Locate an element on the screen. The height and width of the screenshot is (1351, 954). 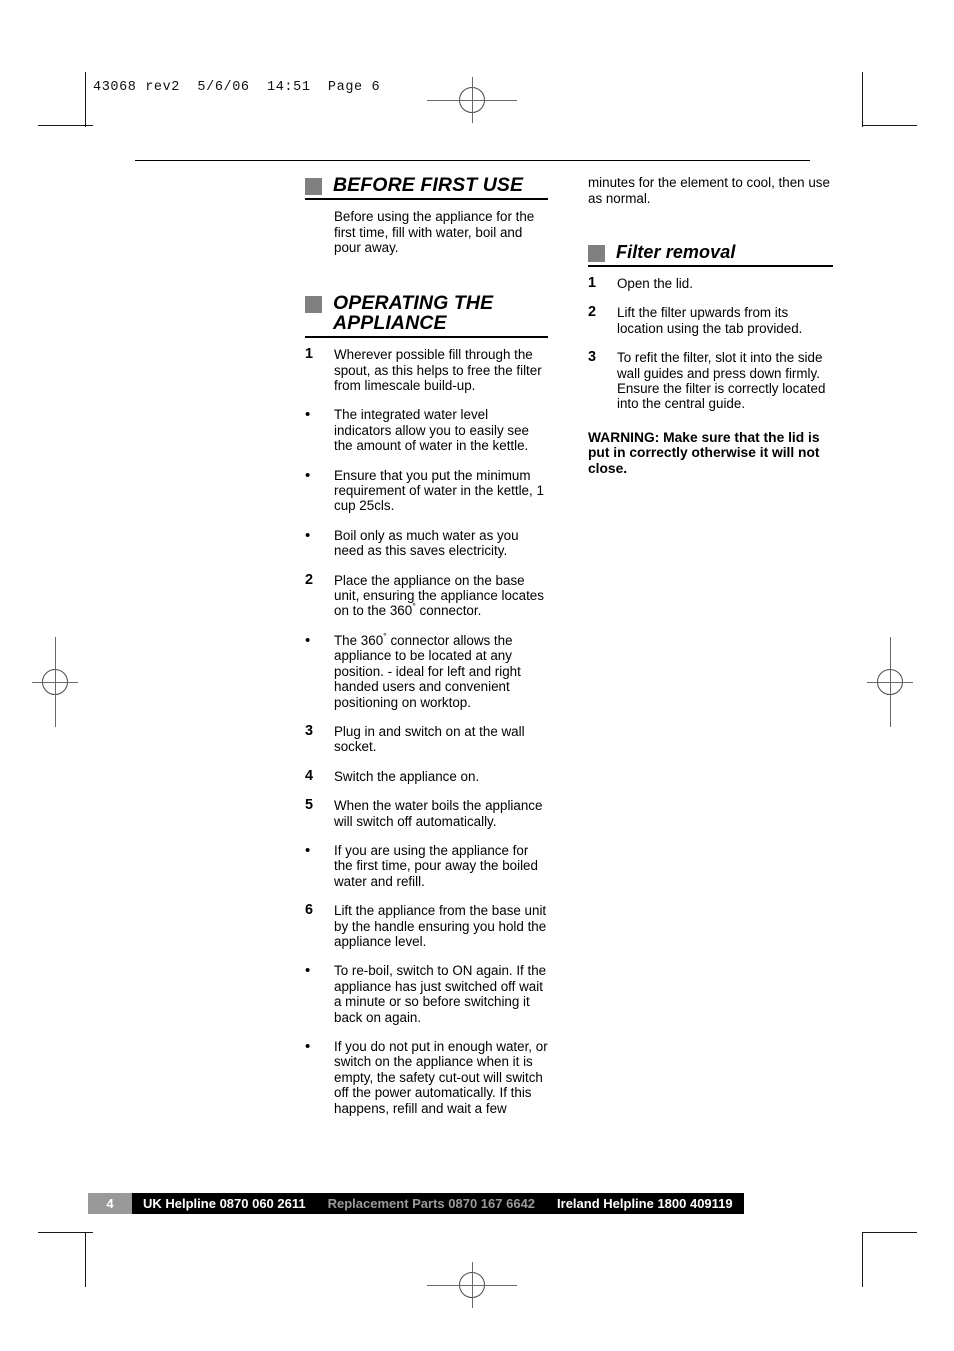
heading-row: OPERATING THE APPLIANCE is located at coordinates (426, 313).